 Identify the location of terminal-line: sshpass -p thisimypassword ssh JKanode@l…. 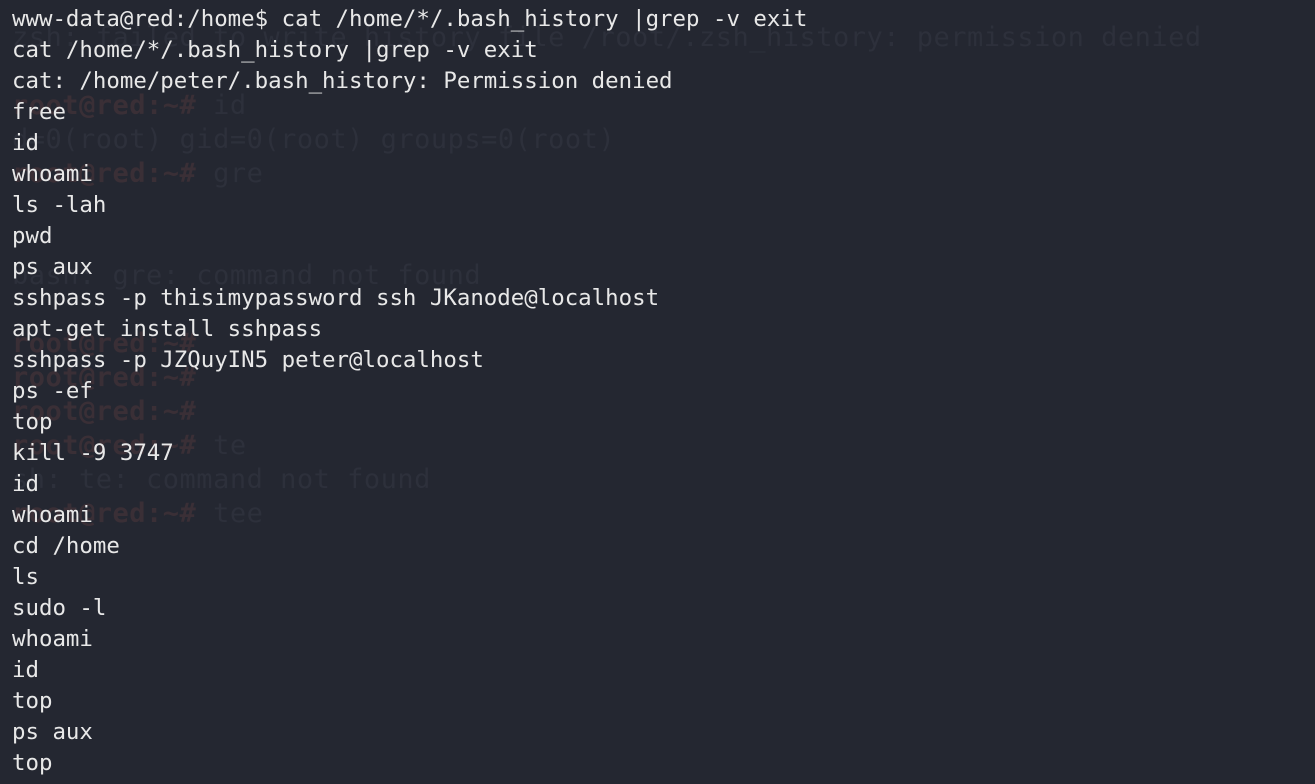
(336, 298).